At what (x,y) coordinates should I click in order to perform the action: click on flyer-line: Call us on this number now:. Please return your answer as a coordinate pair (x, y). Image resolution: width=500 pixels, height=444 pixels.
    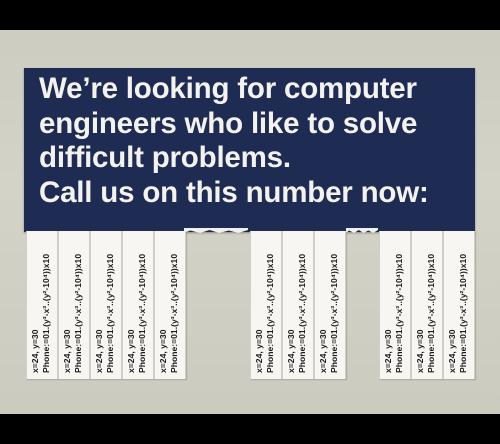
    Looking at the image, I should click on (234, 192).